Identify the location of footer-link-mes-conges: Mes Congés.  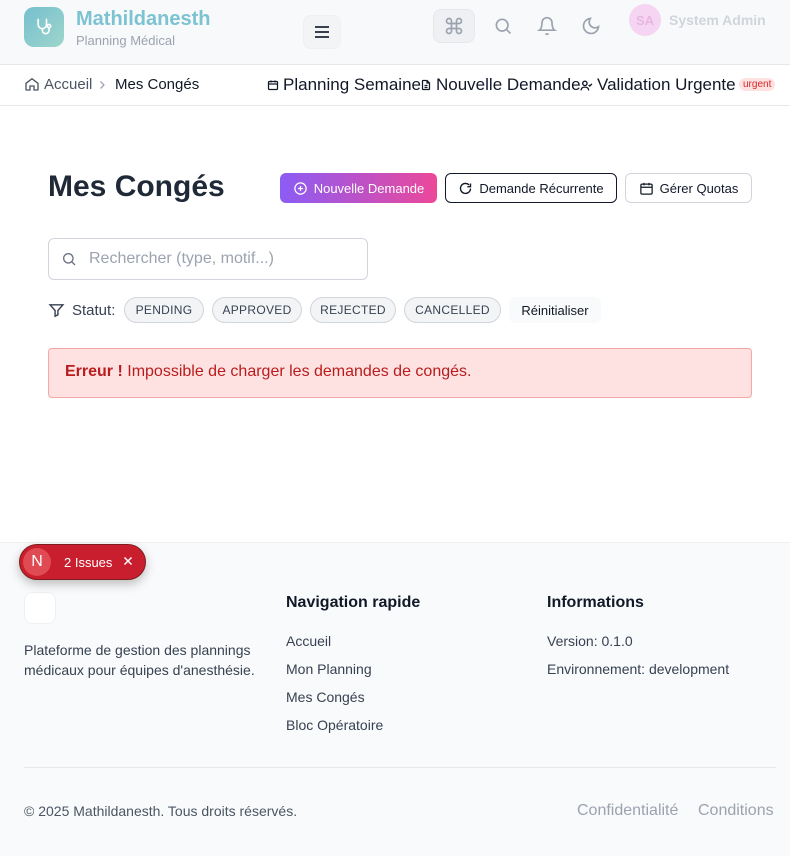
(325, 697).